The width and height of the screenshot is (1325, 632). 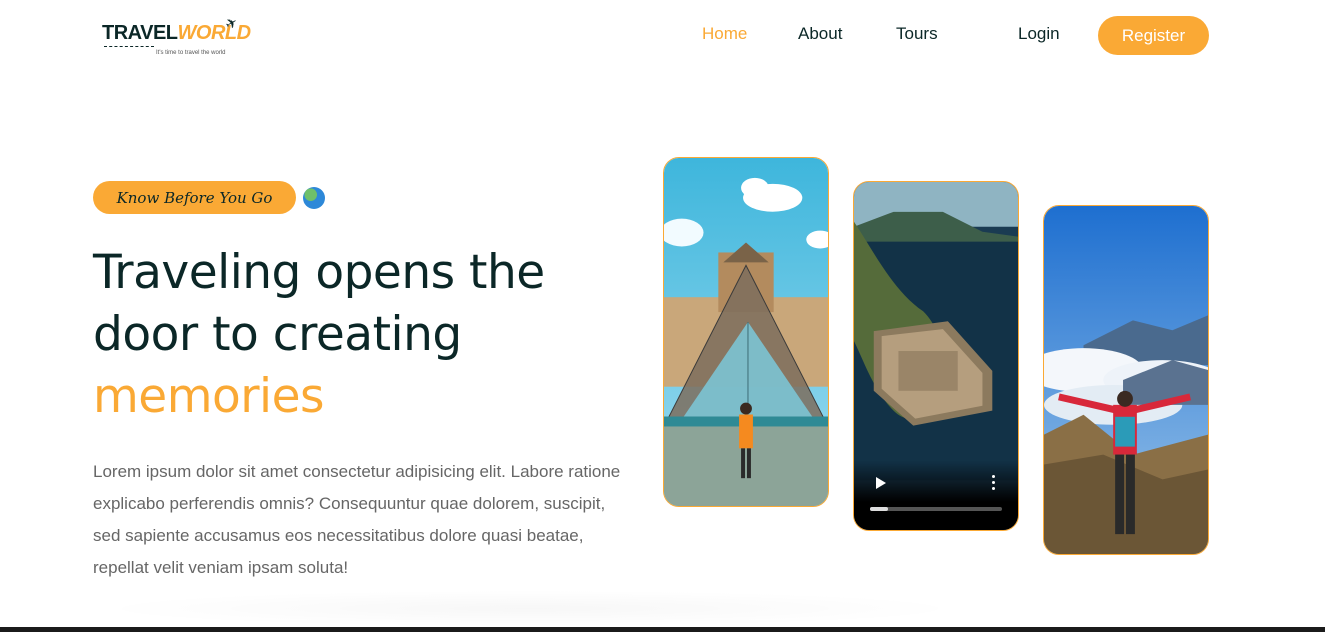 What do you see at coordinates (530, 608) in the screenshot?
I see `section-fade` at bounding box center [530, 608].